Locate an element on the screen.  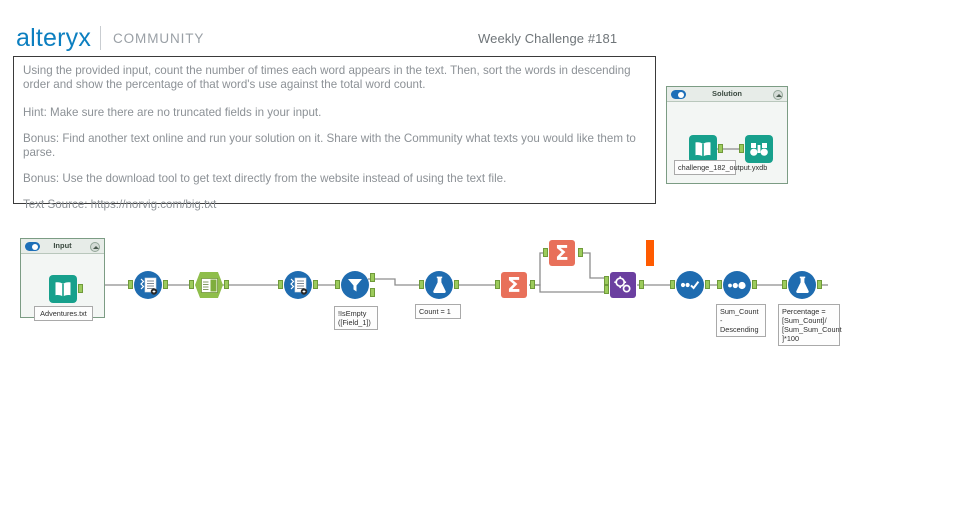
chevron-up-icon is located at coordinates (778, 94).